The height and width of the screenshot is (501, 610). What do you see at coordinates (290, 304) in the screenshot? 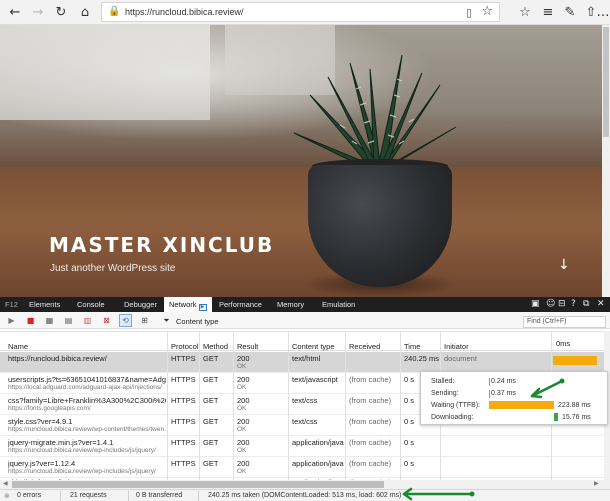
I see `tab-memory: Memory` at bounding box center [290, 304].